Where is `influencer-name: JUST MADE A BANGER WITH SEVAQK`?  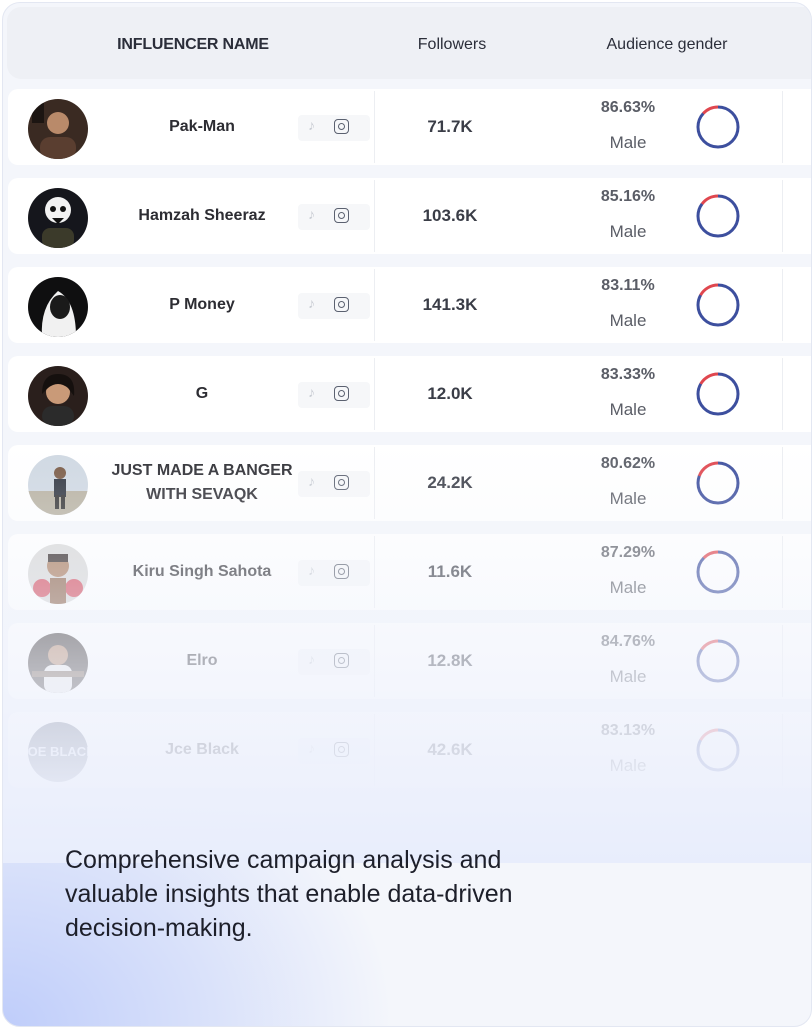
influencer-name: JUST MADE A BANGER WITH SEVAQK is located at coordinates (202, 483).